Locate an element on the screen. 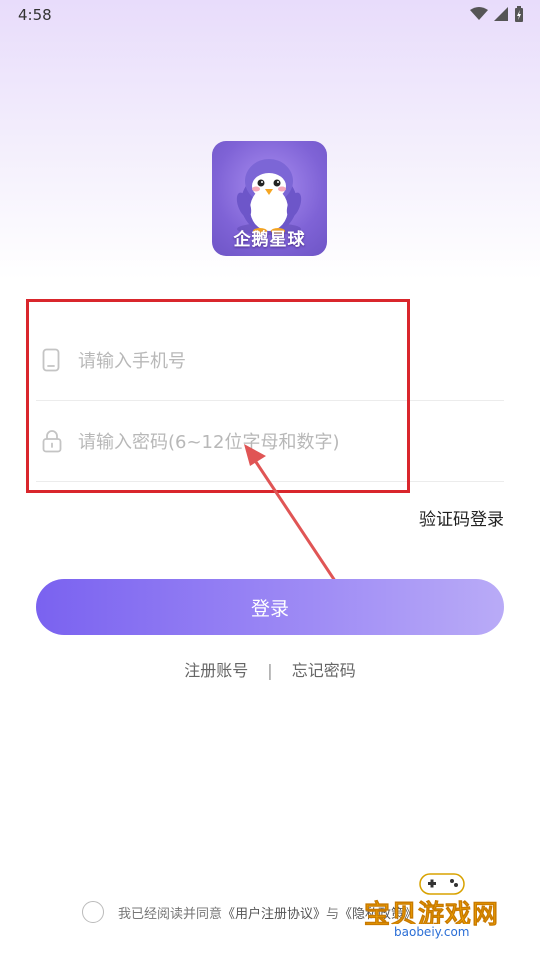 Image resolution: width=540 pixels, height=960 pixels. status-icons is located at coordinates (497, 14).